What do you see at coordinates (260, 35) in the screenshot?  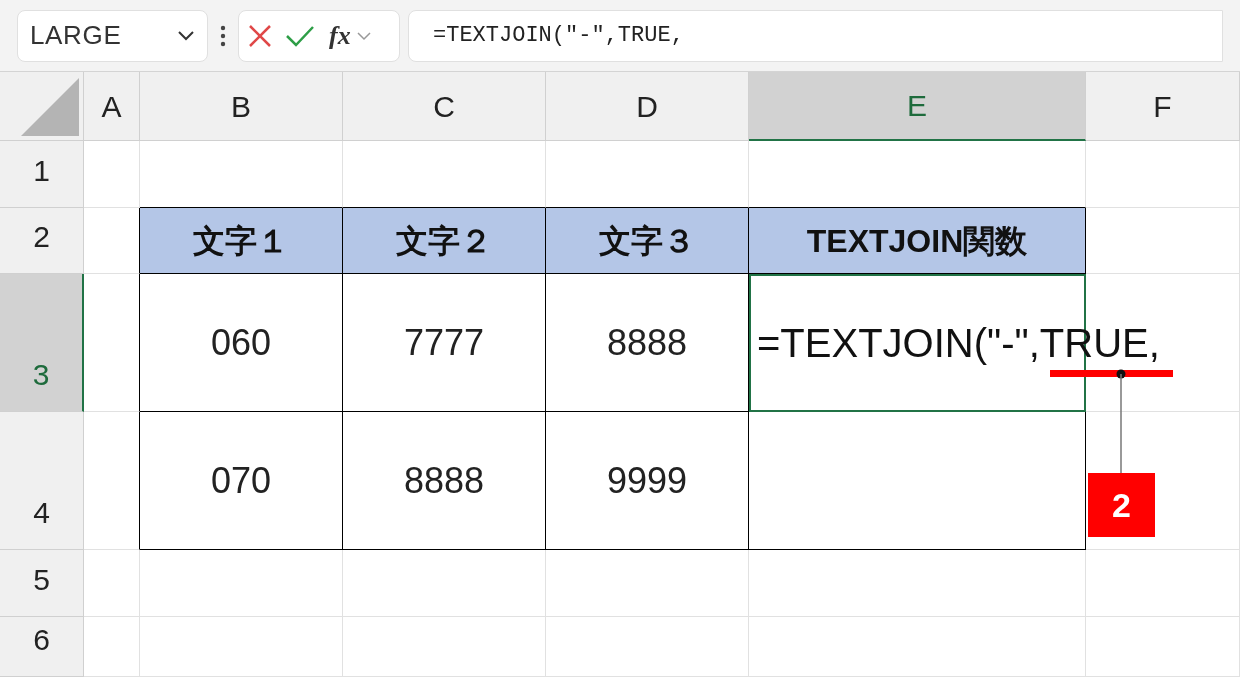 I see `cancel-icon` at bounding box center [260, 35].